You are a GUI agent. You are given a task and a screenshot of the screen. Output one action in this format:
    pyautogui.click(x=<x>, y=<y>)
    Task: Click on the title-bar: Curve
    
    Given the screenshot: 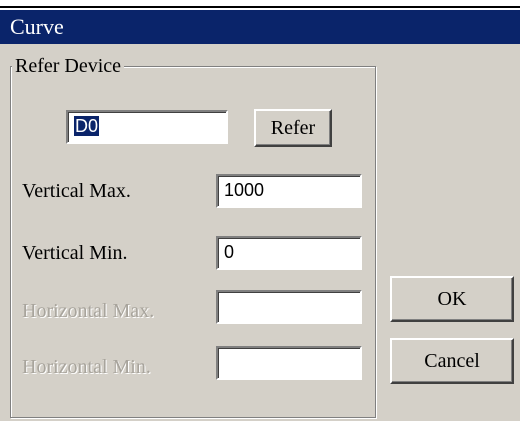 What is the action you would take?
    pyautogui.click(x=260, y=27)
    